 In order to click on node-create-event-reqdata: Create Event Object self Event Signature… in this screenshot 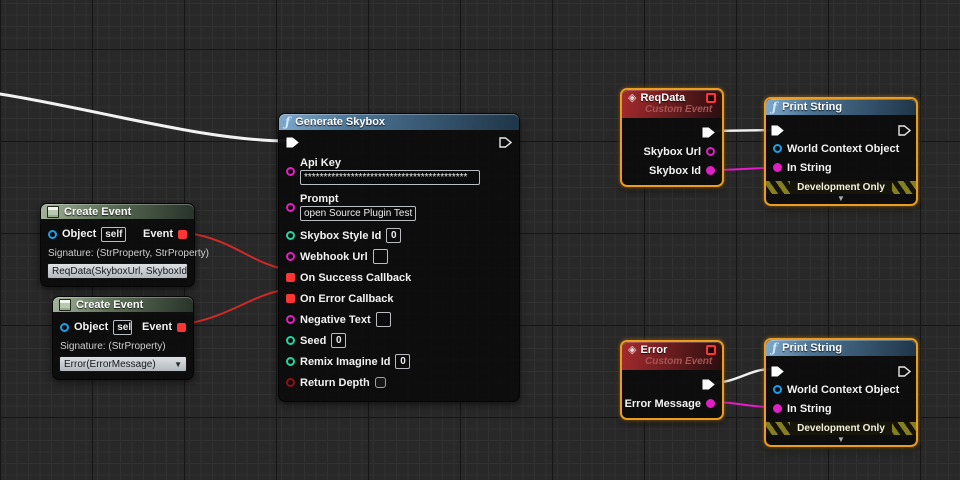, I will do `click(124, 245)`.